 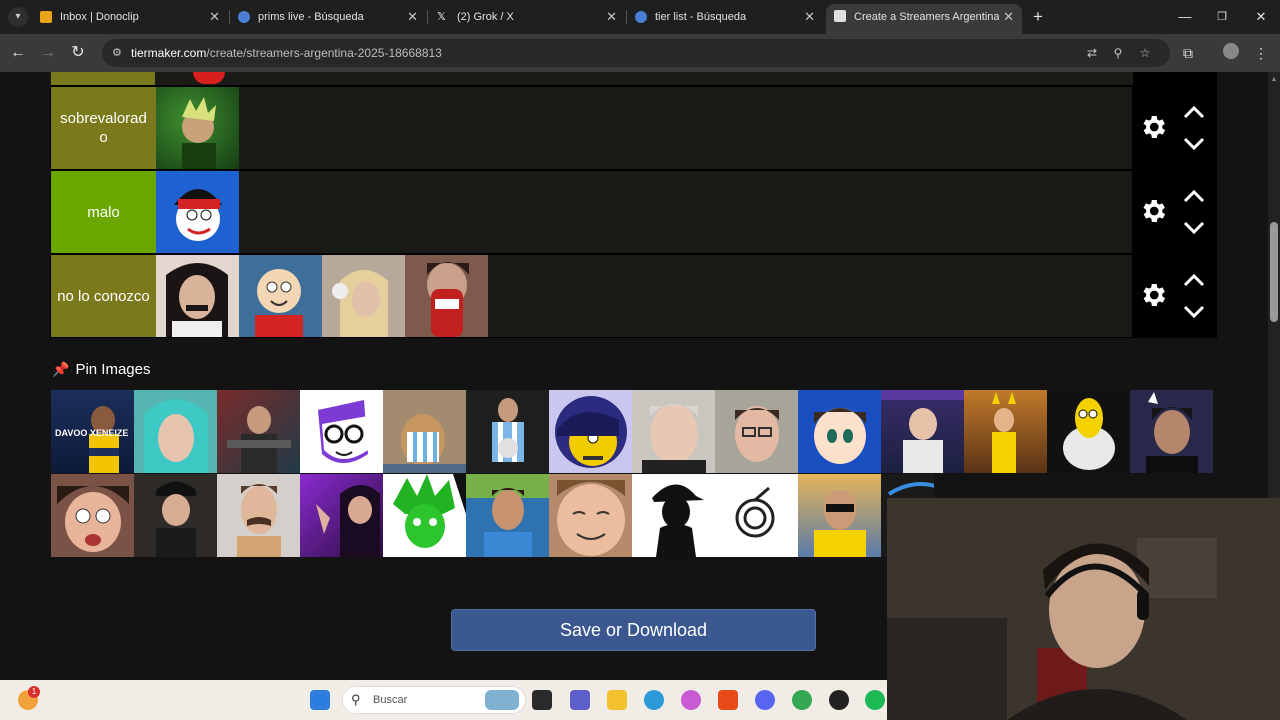 I want to click on chrome-icon, so click(x=802, y=700).